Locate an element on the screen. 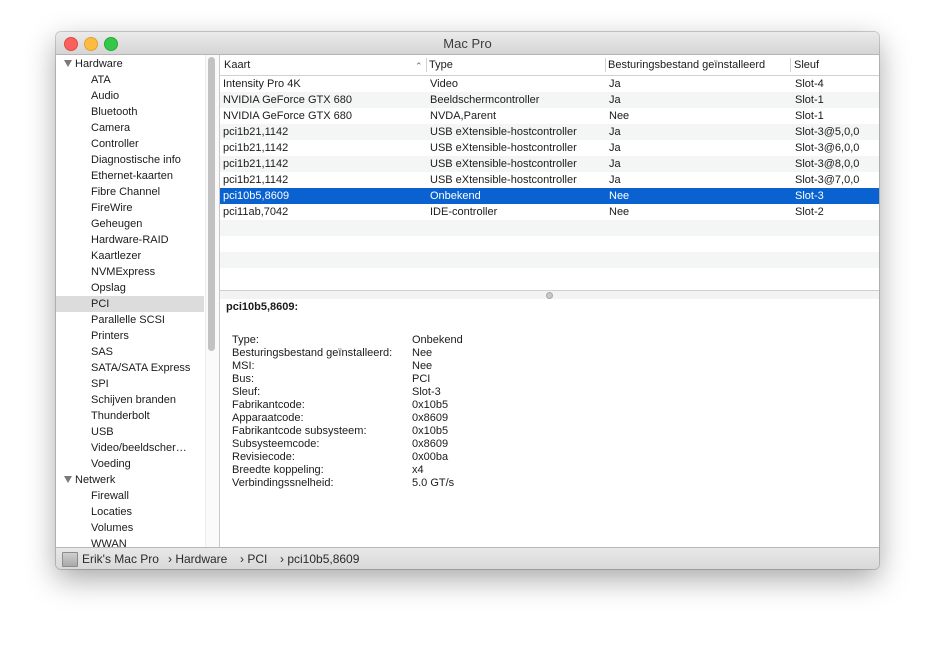  sidebar-item-label: Thunderbolt is located at coordinates (120, 416).